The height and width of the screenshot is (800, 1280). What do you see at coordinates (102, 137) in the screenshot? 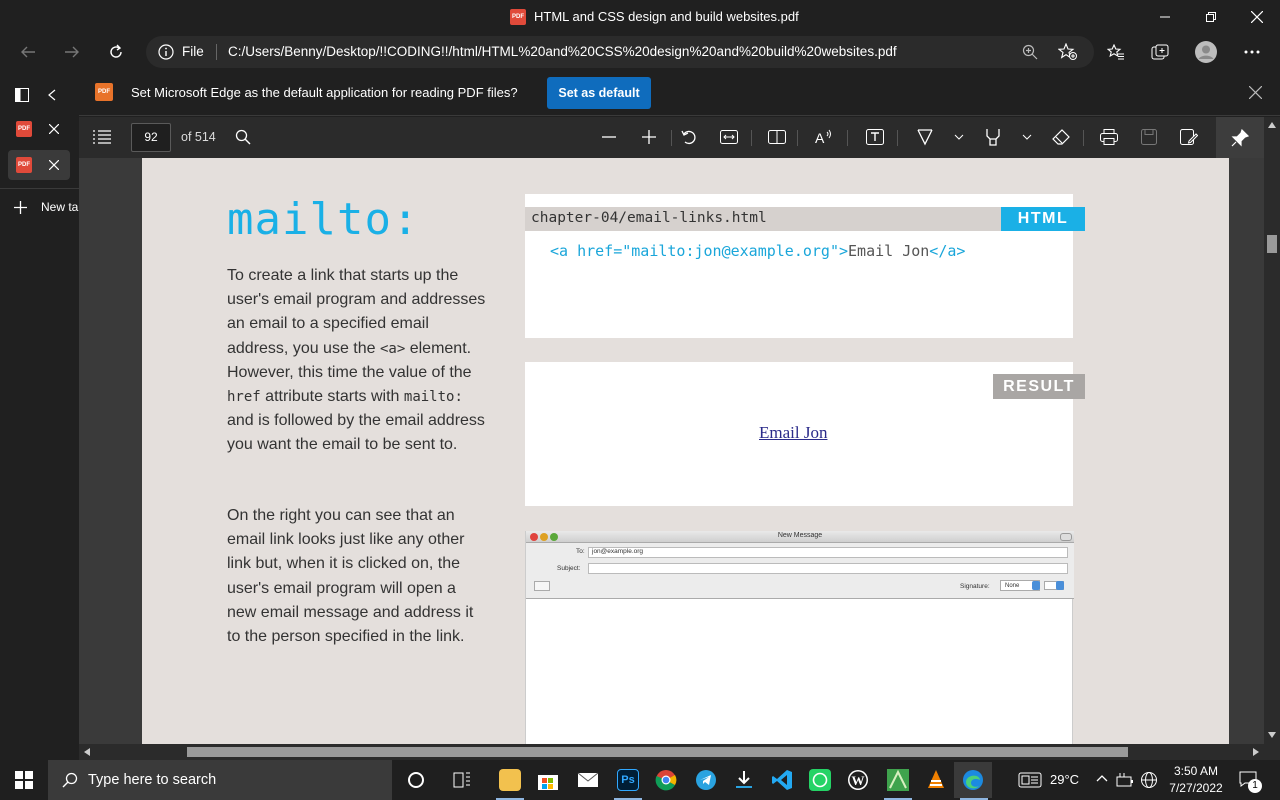
I see `table-of-contents-button` at bounding box center [102, 137].